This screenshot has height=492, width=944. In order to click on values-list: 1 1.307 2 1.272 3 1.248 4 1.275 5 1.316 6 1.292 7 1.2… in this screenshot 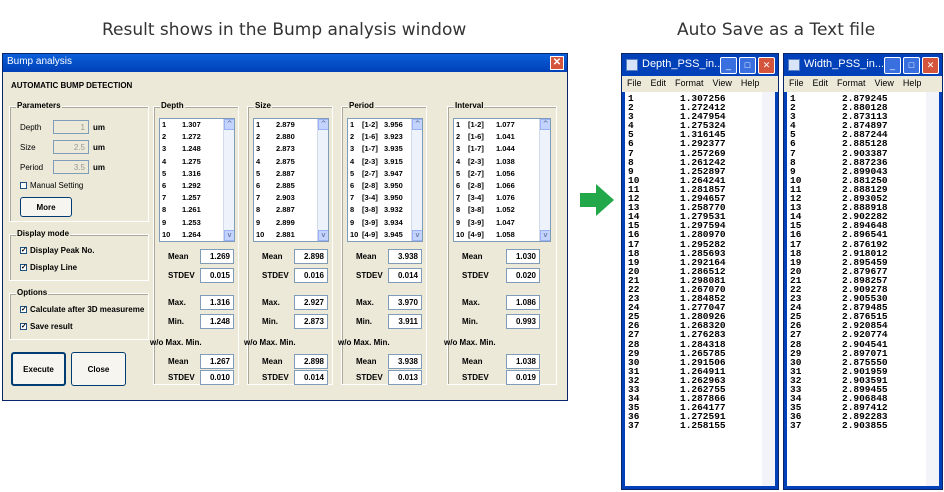, I will do `click(197, 180)`.